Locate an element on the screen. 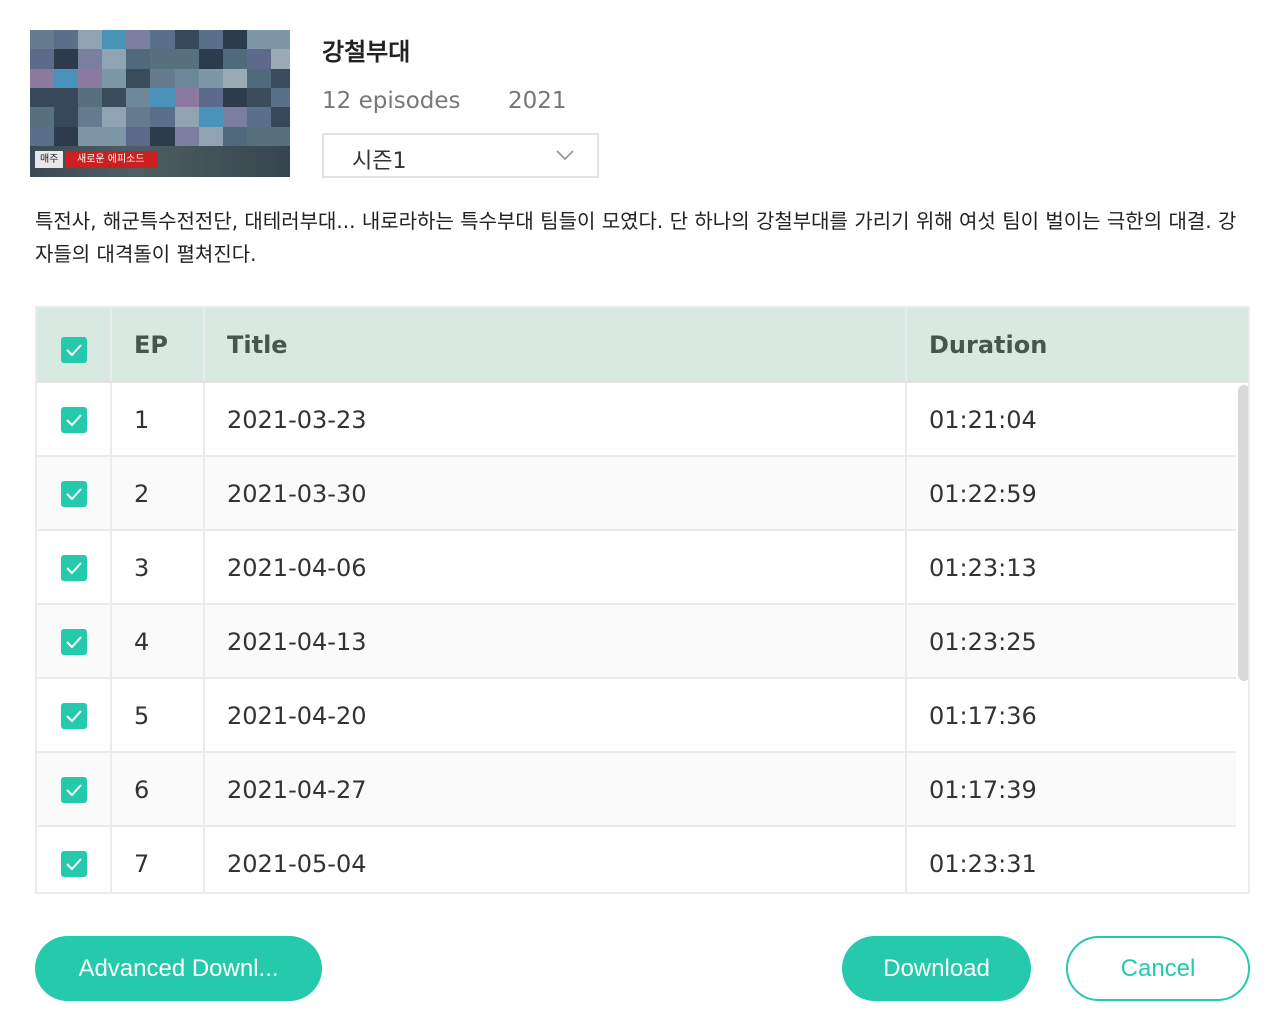 The width and height of the screenshot is (1280, 1031). episode-duration: 01:23:31 is located at coordinates (1076, 859).